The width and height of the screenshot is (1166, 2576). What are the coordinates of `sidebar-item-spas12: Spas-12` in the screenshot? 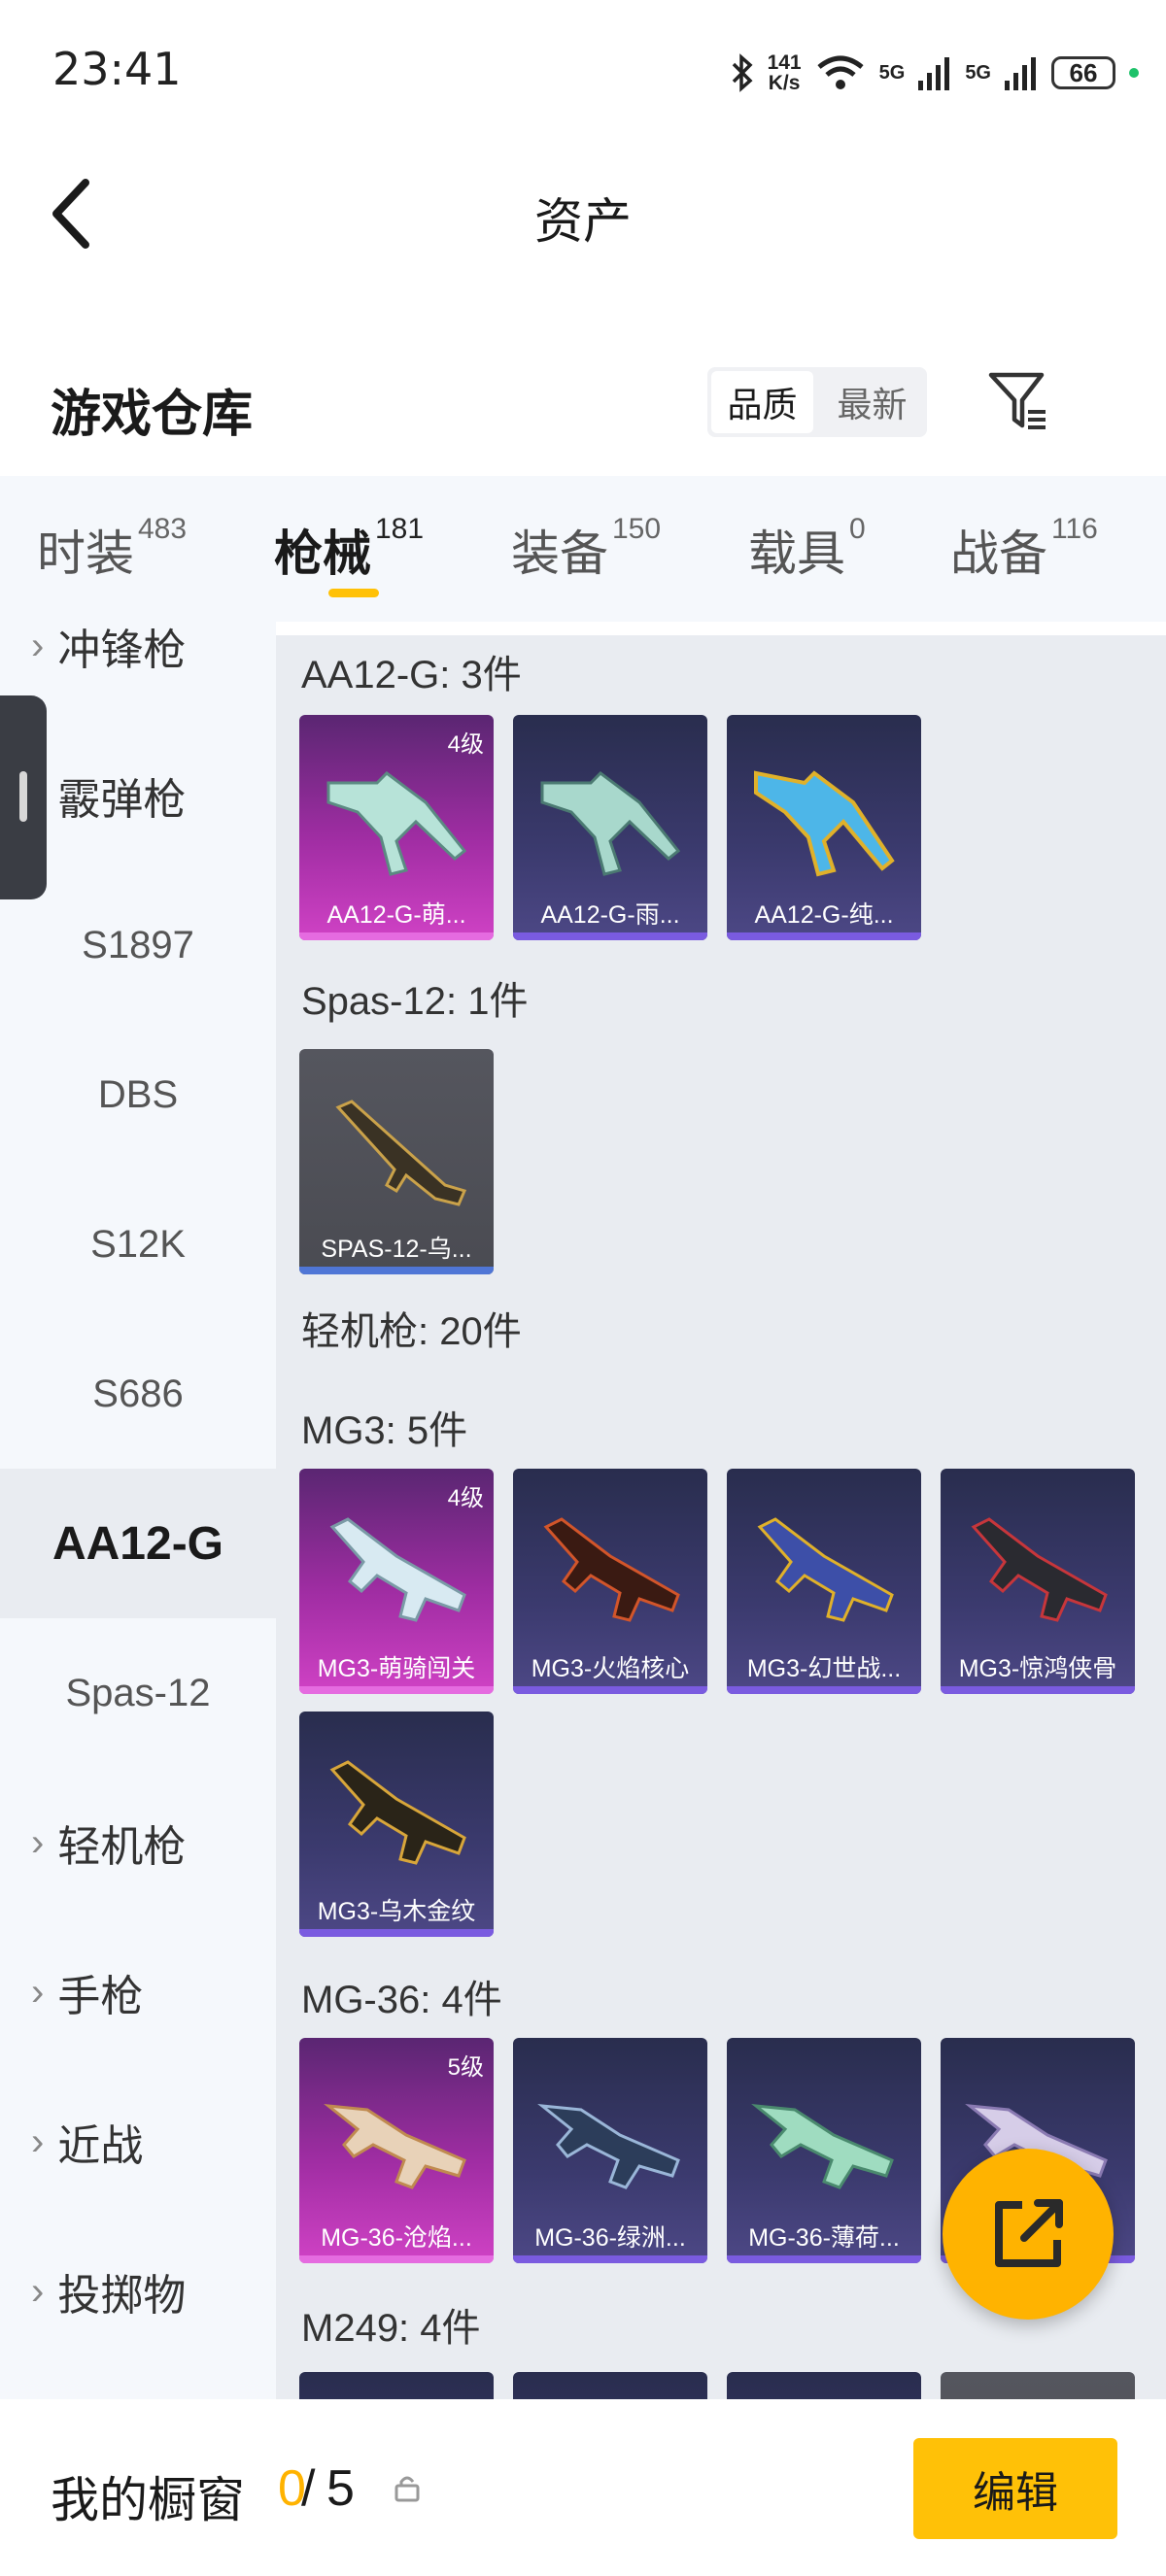 It's located at (138, 1693).